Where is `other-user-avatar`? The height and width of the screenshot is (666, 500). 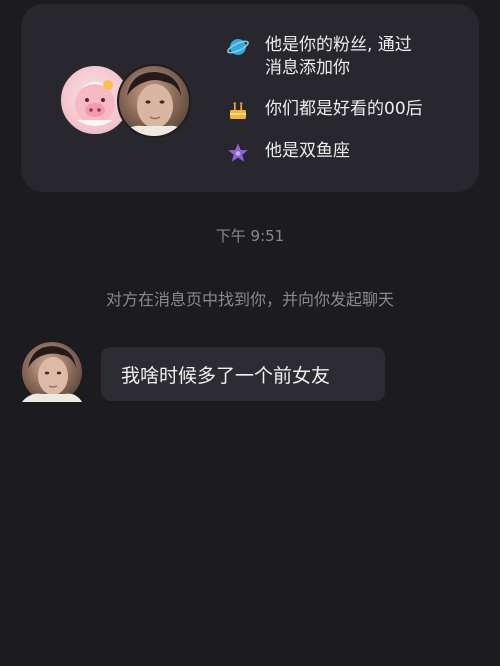
other-user-avatar is located at coordinates (154, 101).